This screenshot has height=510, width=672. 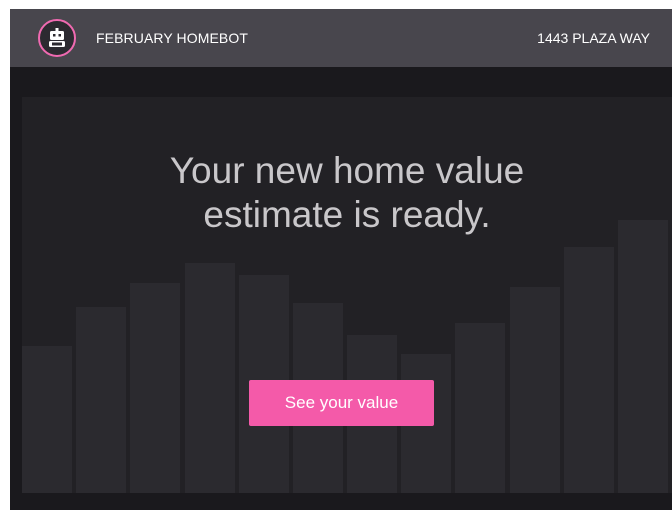 I want to click on robot-icon, so click(x=57, y=38).